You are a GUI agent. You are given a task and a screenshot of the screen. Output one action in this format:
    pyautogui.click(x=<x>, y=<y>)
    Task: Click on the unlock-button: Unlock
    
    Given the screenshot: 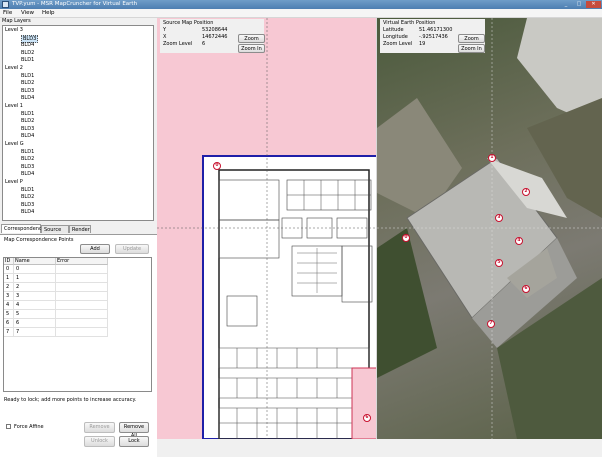 What is the action you would take?
    pyautogui.click(x=99, y=441)
    